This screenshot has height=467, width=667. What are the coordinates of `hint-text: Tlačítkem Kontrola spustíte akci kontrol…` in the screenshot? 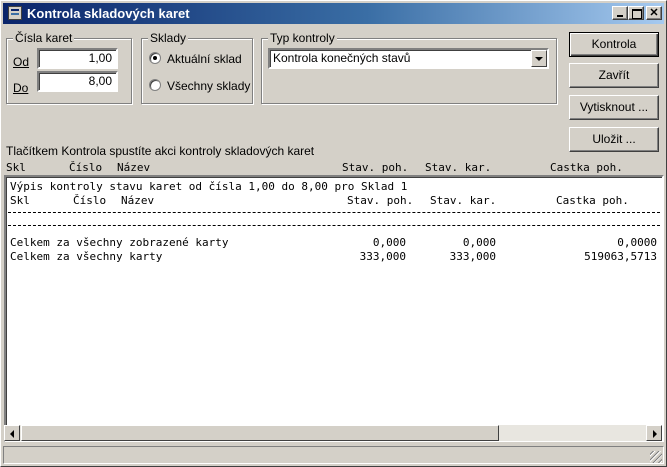 It's located at (160, 151).